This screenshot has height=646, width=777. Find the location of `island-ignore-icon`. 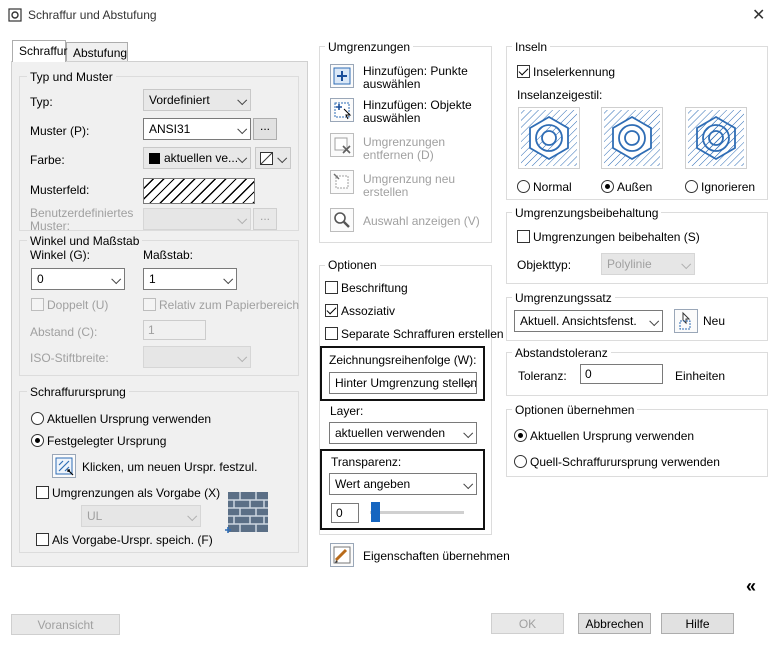

island-ignore-icon is located at coordinates (716, 138).